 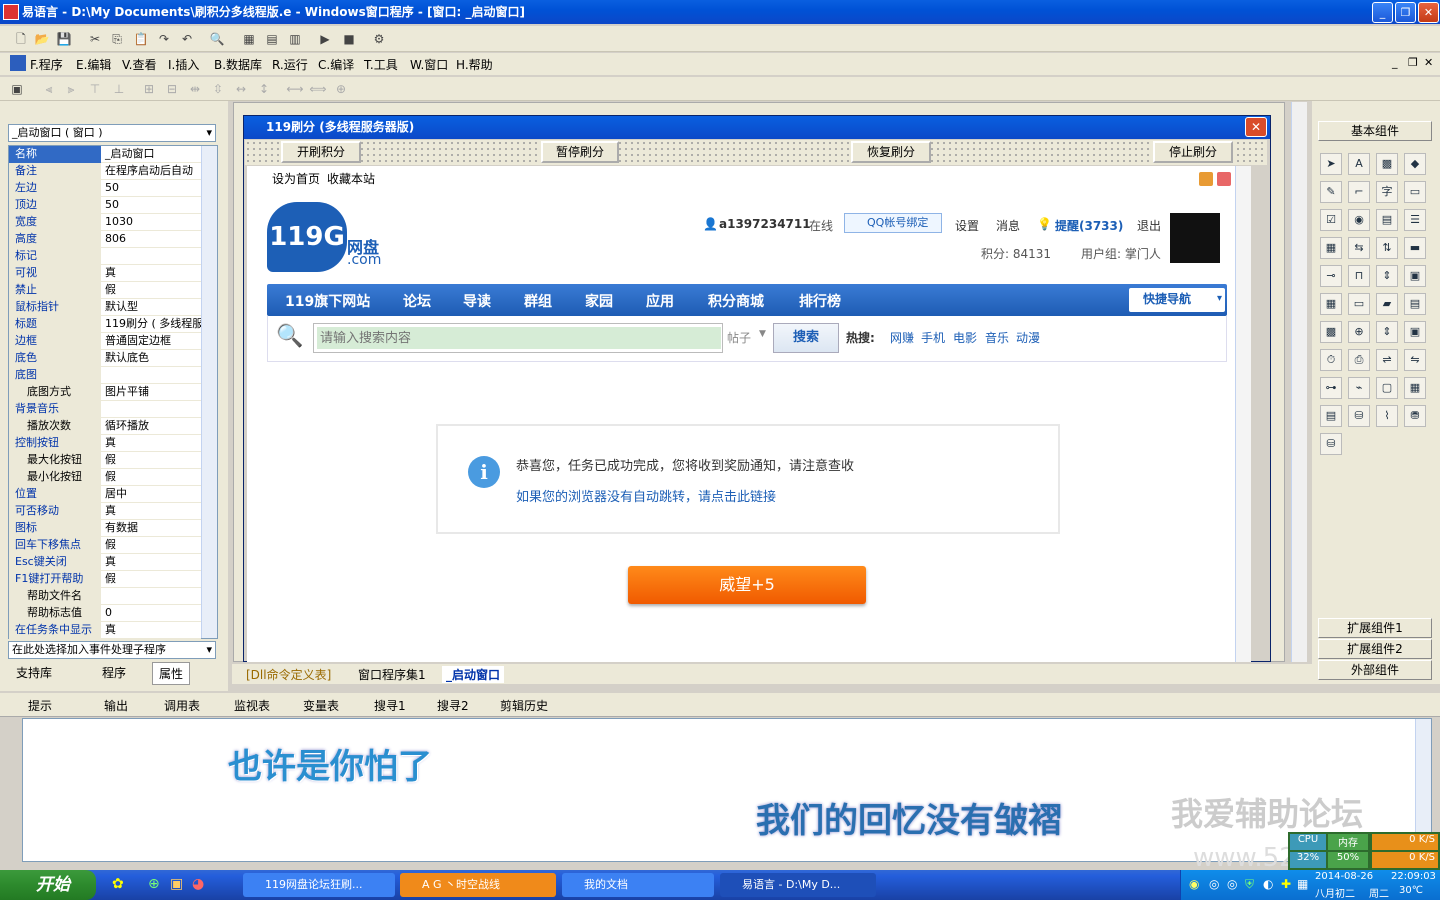 What do you see at coordinates (1331, 276) in the screenshot?
I see `slider-icon: ⊸` at bounding box center [1331, 276].